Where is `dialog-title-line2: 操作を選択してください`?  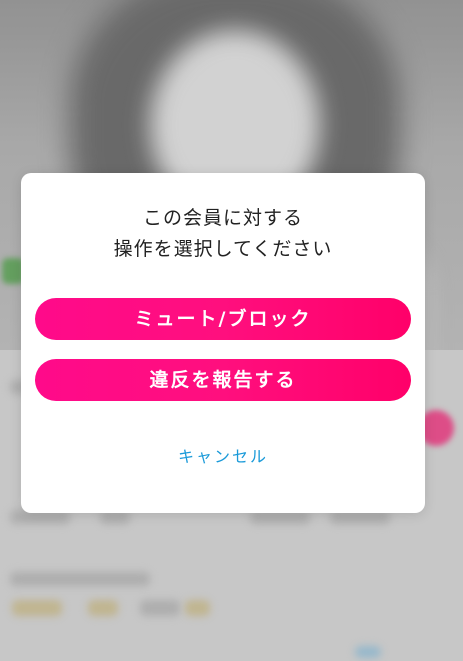
dialog-title-line2: 操作を選択してください is located at coordinates (223, 249).